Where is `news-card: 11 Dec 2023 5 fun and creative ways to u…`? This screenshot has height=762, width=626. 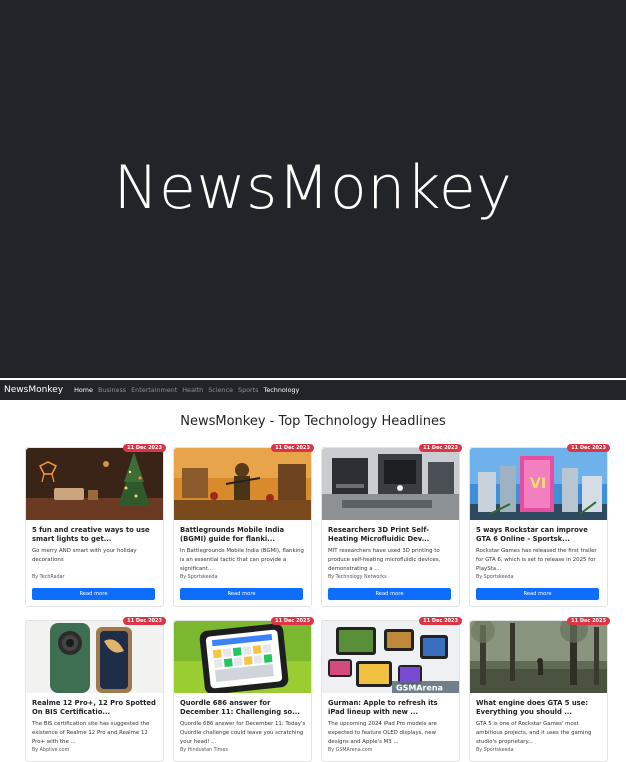 news-card: 11 Dec 2023 5 fun and creative ways to u… is located at coordinates (95, 525).